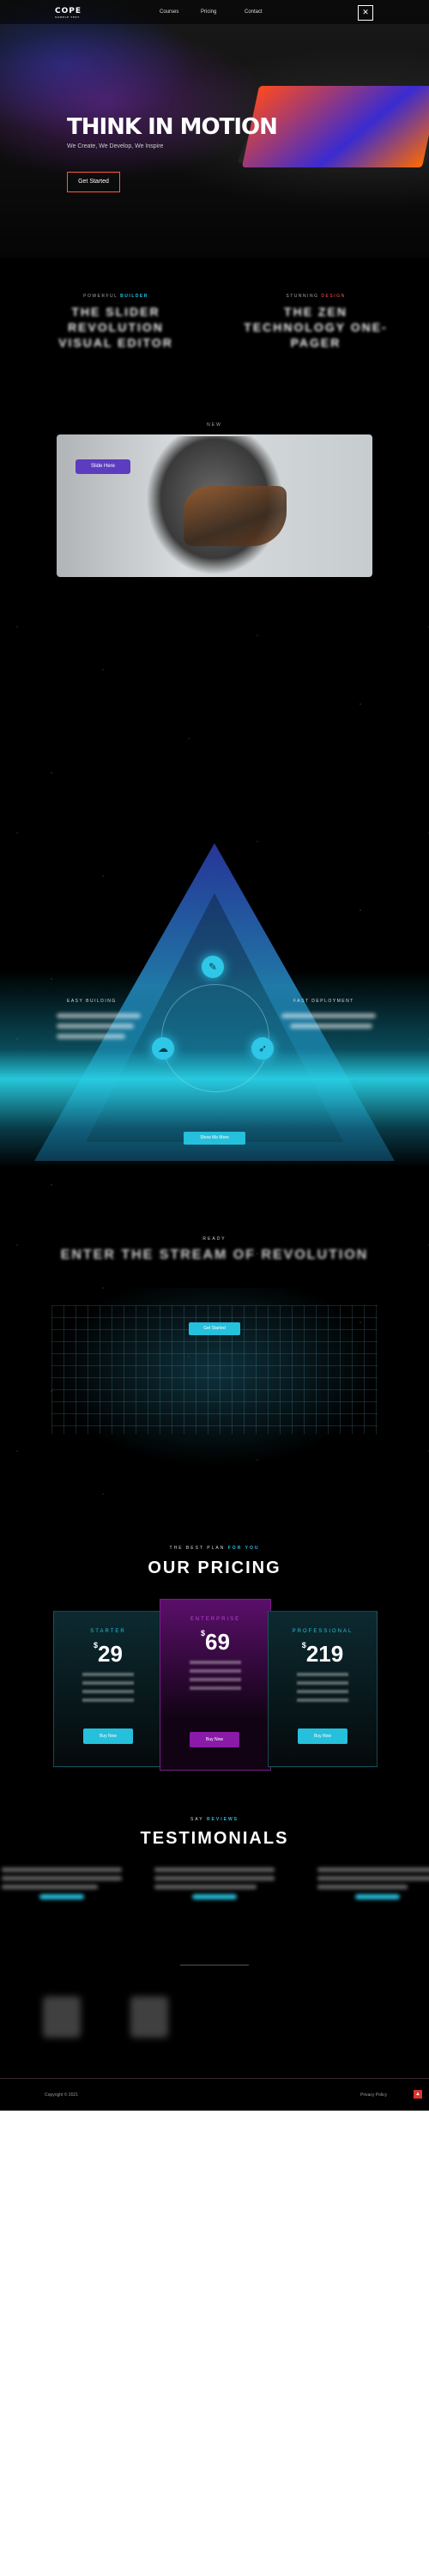  I want to click on product-title: THE SLIDER REVOLUTION VISUAL EDITOR, so click(115, 327).